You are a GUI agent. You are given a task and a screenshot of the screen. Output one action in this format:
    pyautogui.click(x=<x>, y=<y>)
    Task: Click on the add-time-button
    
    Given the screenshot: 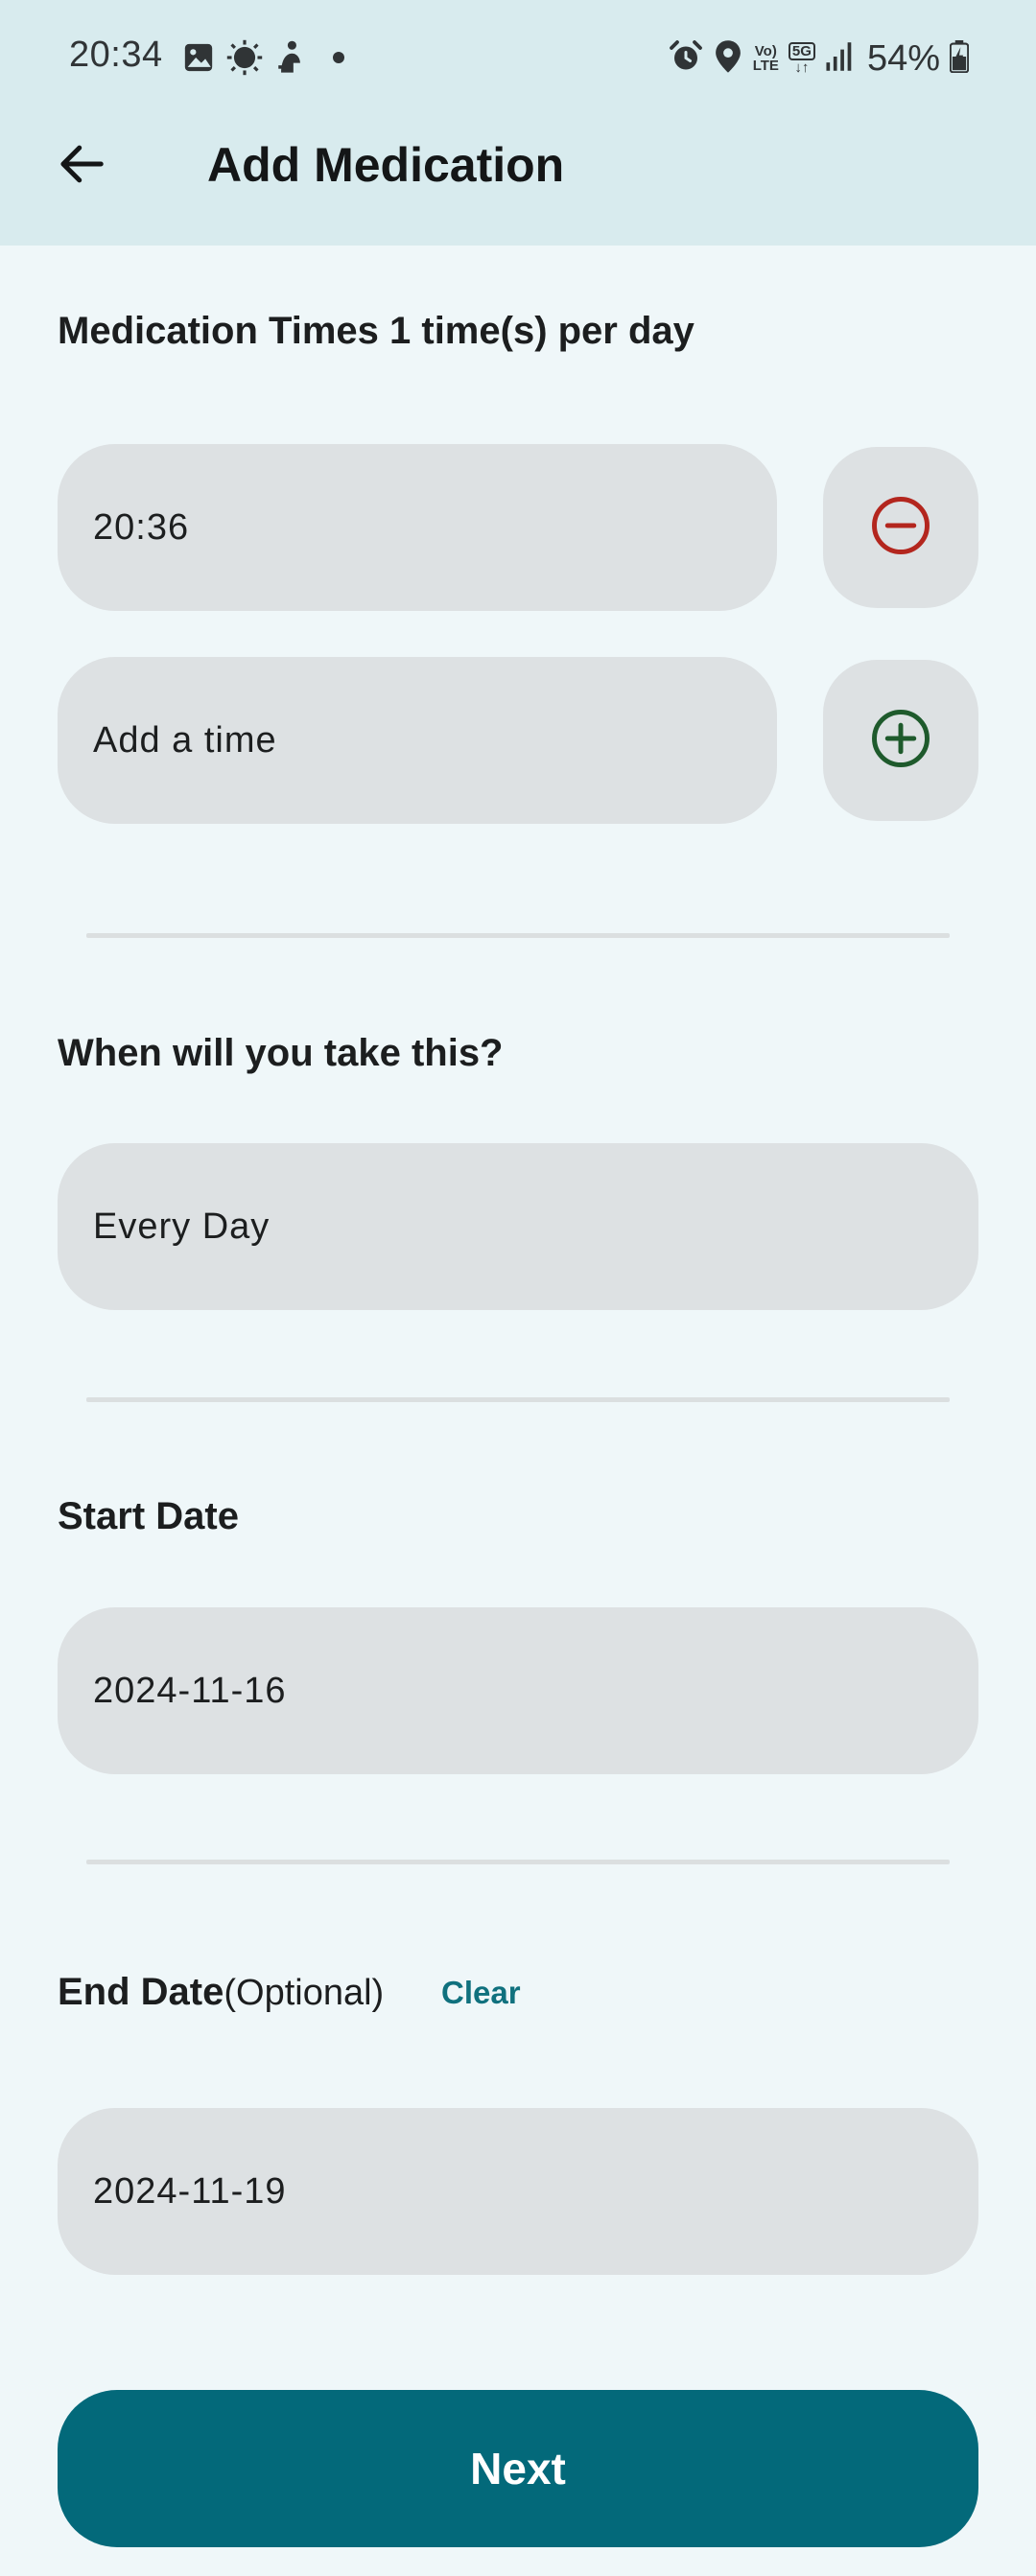 What is the action you would take?
    pyautogui.click(x=900, y=740)
    